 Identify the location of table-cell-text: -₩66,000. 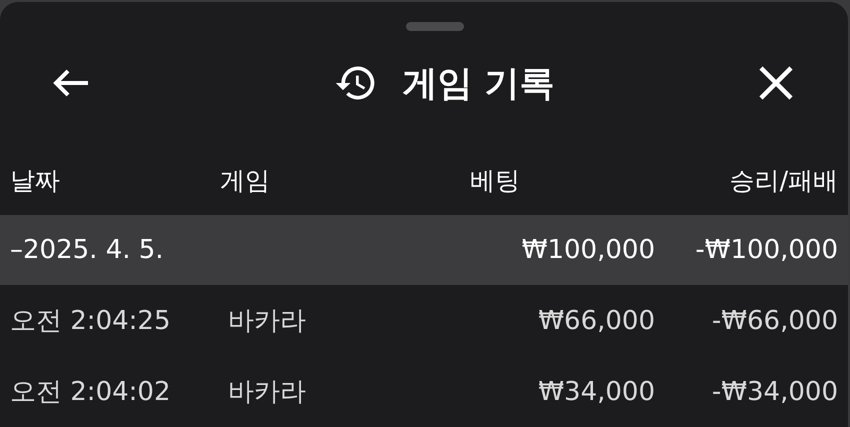
(774, 321).